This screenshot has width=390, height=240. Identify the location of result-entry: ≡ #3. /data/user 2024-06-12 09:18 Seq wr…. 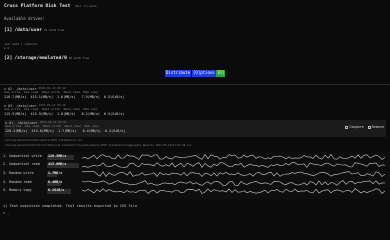
(195, 109).